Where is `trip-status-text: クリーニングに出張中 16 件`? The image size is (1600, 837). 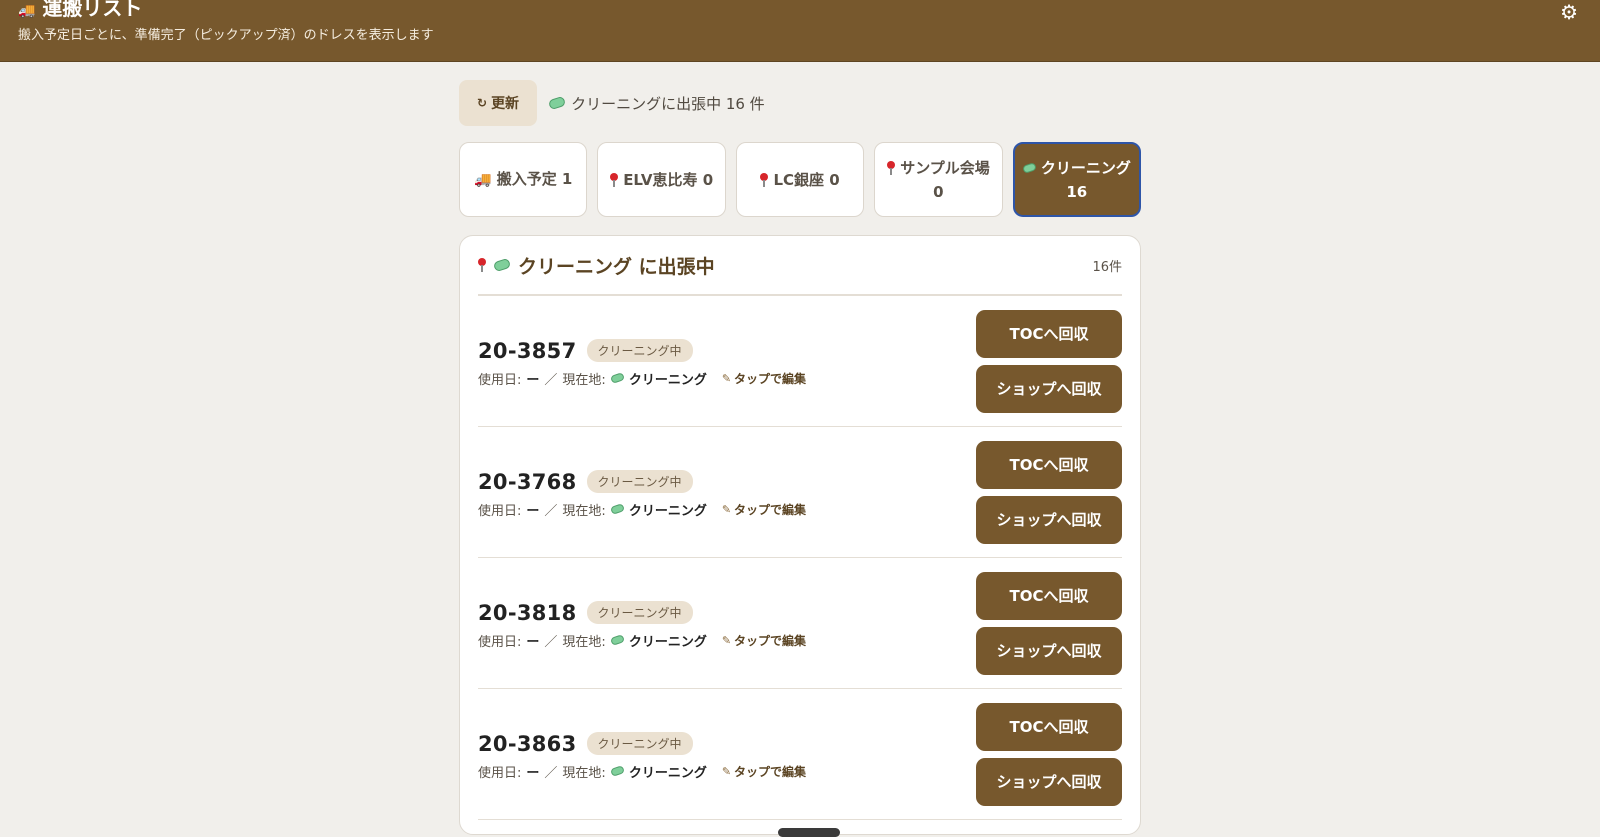 trip-status-text: クリーニングに出張中 16 件 is located at coordinates (668, 103).